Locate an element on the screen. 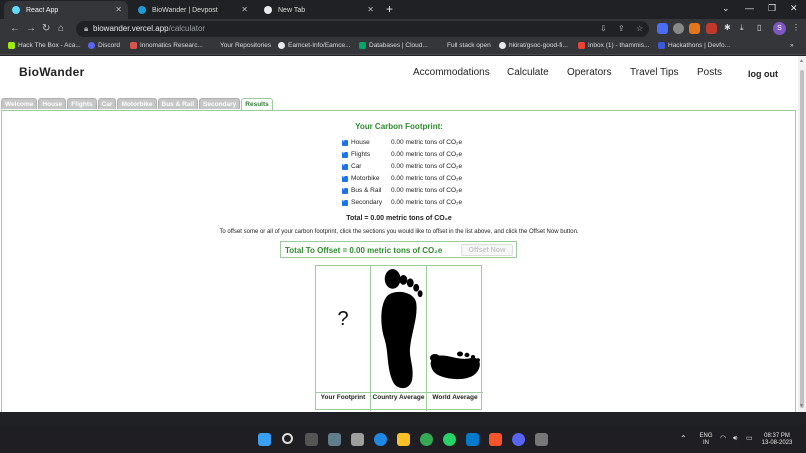 The width and height of the screenshot is (806, 453). tab-house: House is located at coordinates (52, 103).